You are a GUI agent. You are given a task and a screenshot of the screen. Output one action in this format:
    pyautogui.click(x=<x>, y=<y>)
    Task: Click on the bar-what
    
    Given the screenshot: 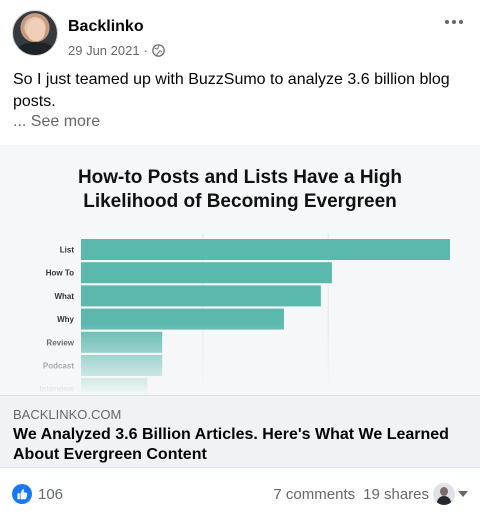 What is the action you would take?
    pyautogui.click(x=201, y=296)
    